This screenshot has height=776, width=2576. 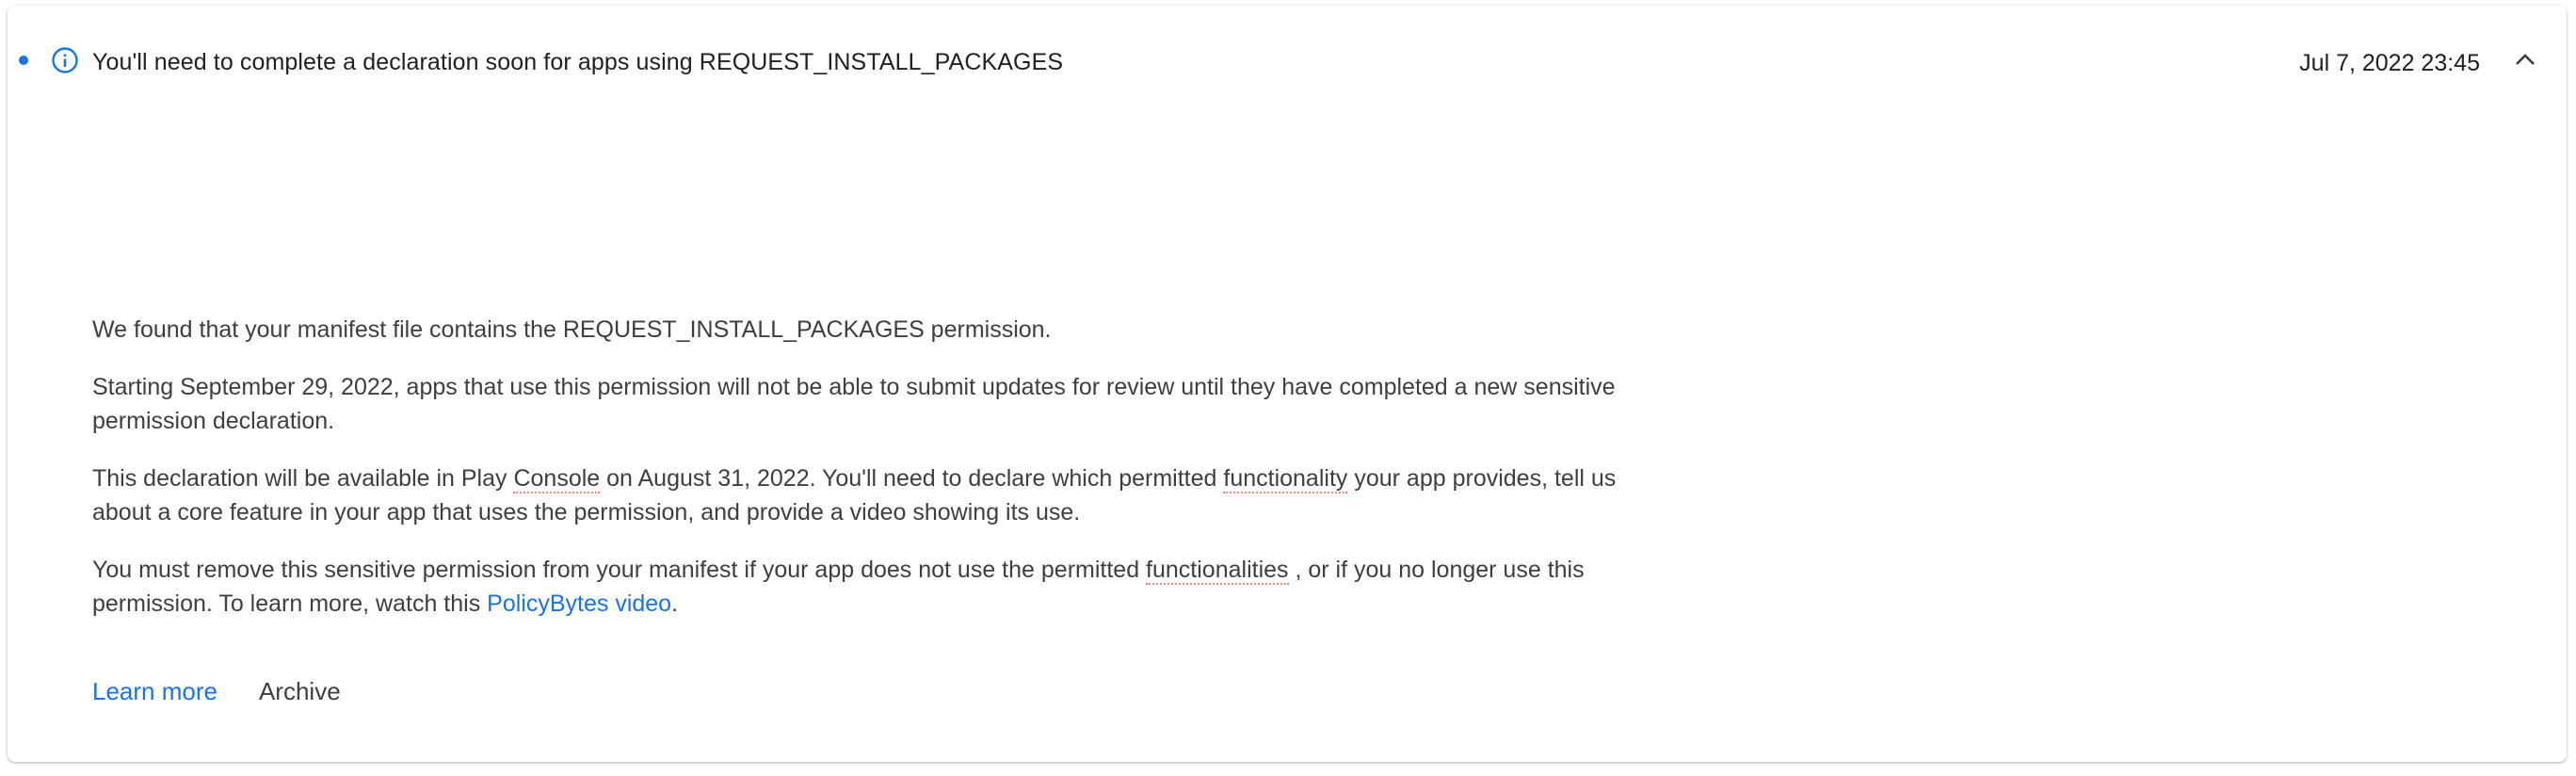 I want to click on learn-more-button: Learn more, so click(x=154, y=691).